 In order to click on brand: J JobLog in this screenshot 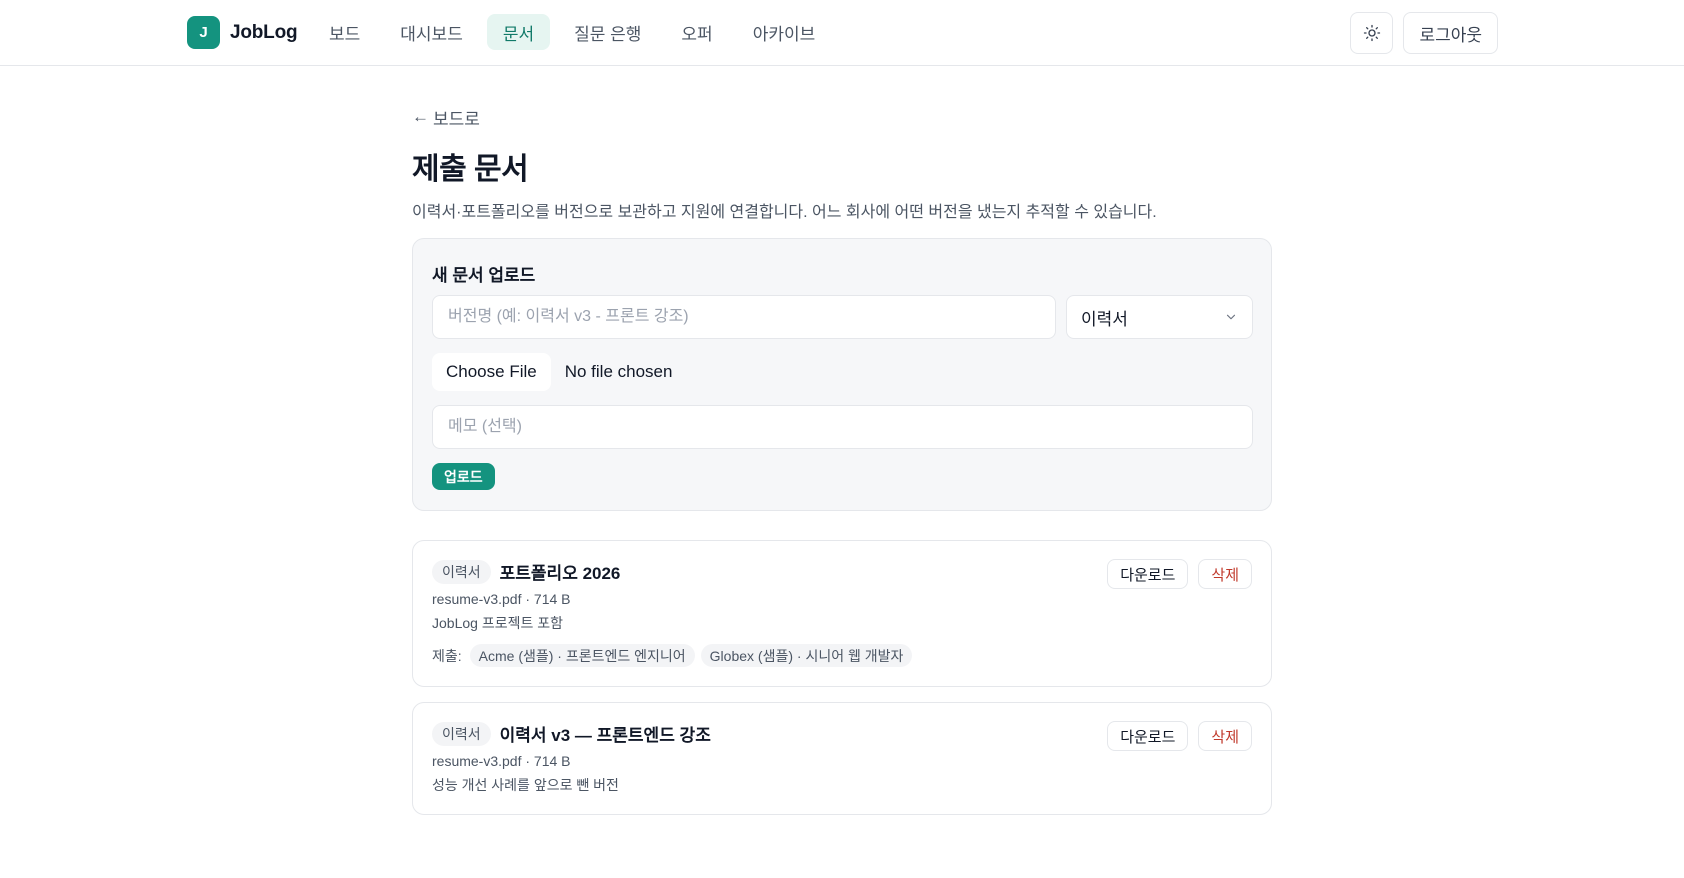, I will do `click(242, 32)`.